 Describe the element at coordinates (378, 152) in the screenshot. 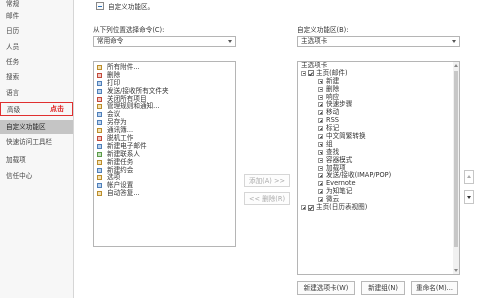

I see `tree-group-item: 查找` at that location.